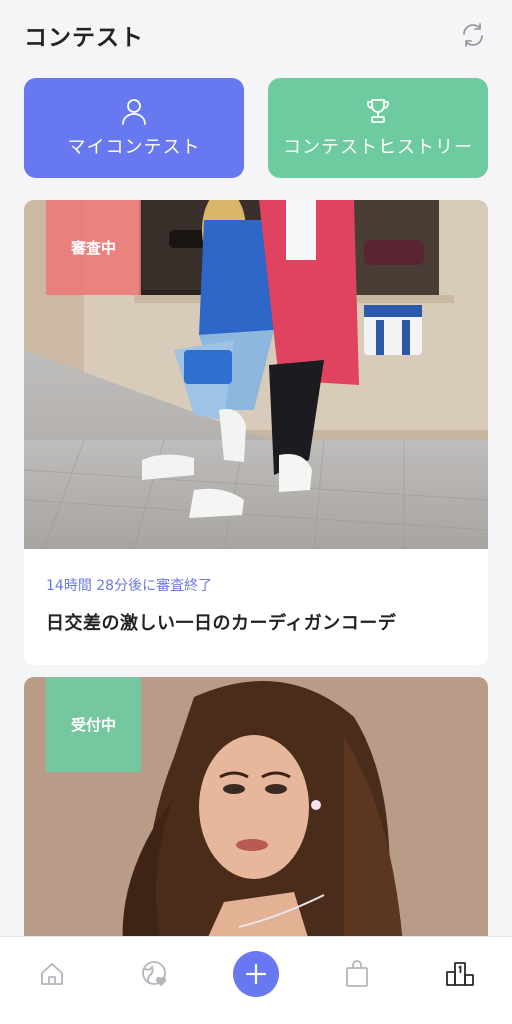  I want to click on bottom-nav, so click(256, 980).